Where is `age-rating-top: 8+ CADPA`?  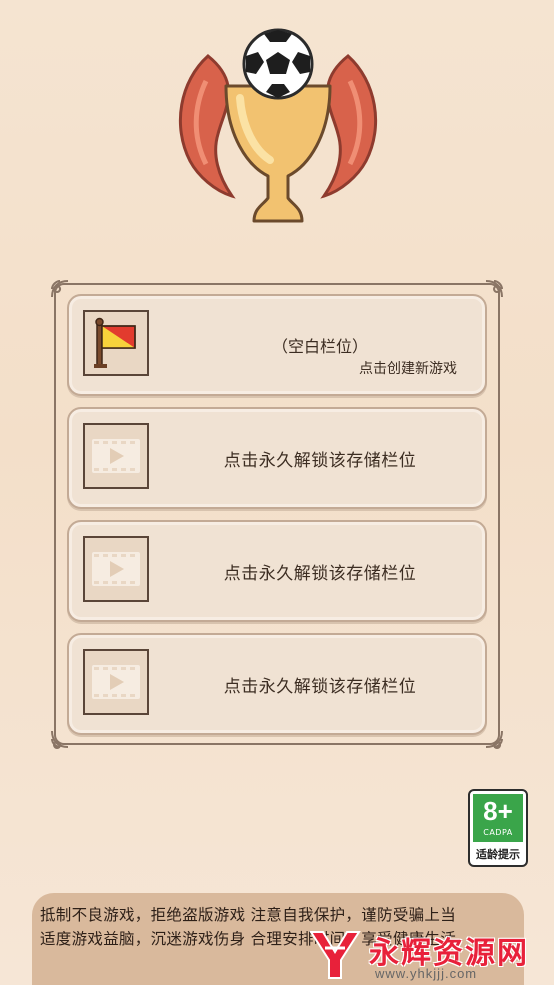
age-rating-top: 8+ CADPA is located at coordinates (498, 818).